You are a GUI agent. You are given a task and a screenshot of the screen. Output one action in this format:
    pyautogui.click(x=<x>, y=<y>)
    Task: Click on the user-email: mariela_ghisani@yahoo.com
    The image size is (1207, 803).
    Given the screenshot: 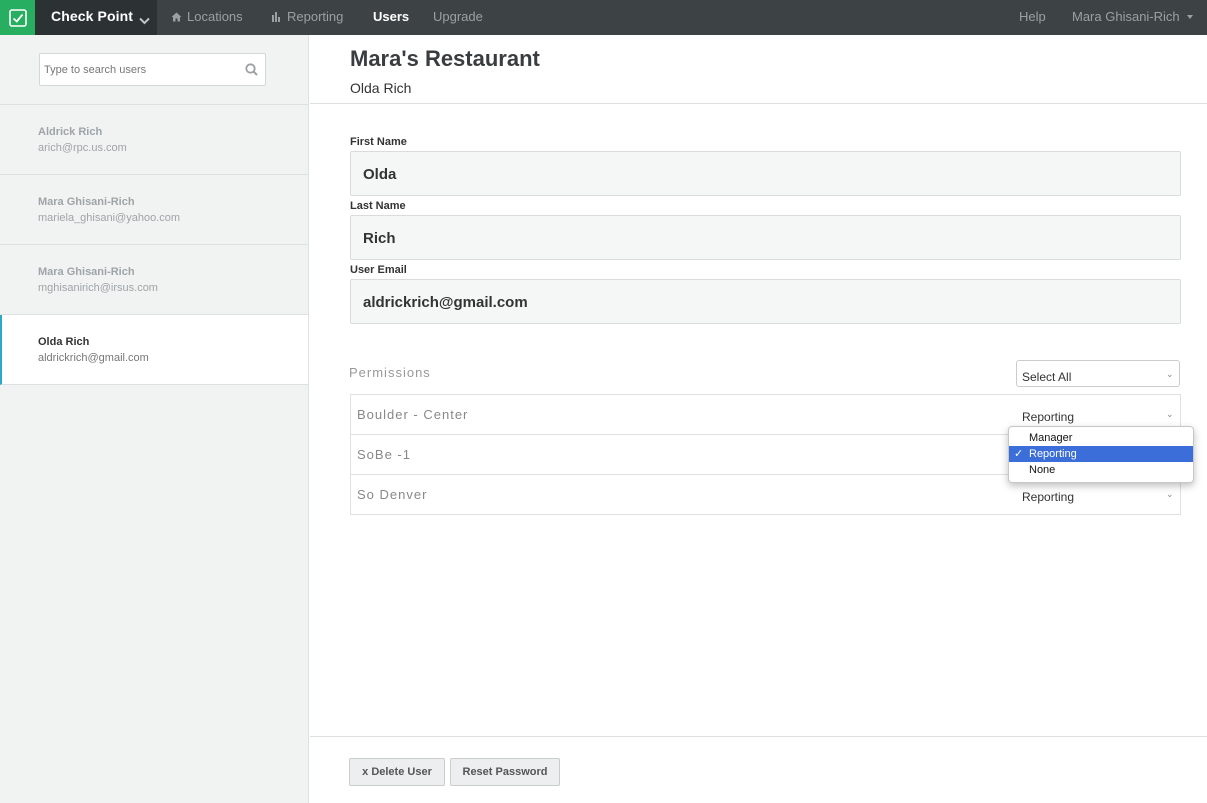 What is the action you would take?
    pyautogui.click(x=109, y=218)
    